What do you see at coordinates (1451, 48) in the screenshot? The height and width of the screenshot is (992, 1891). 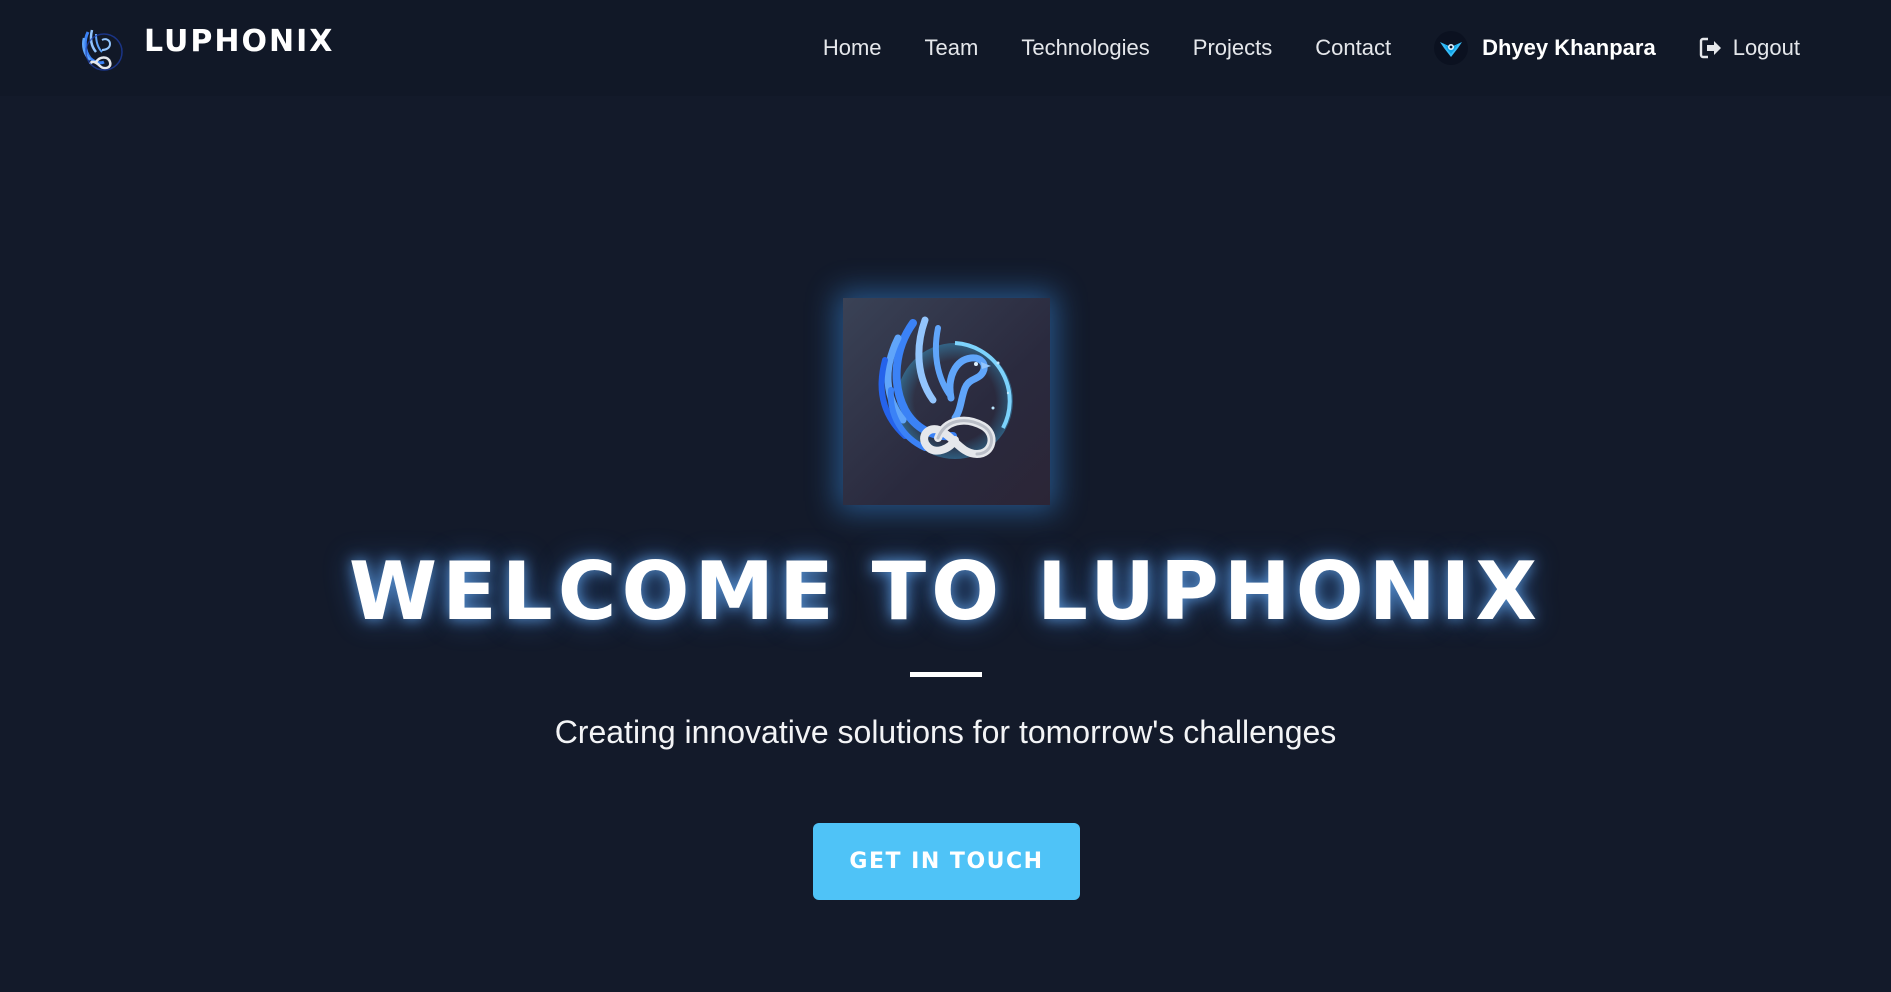 I see `user-avatar-icon` at bounding box center [1451, 48].